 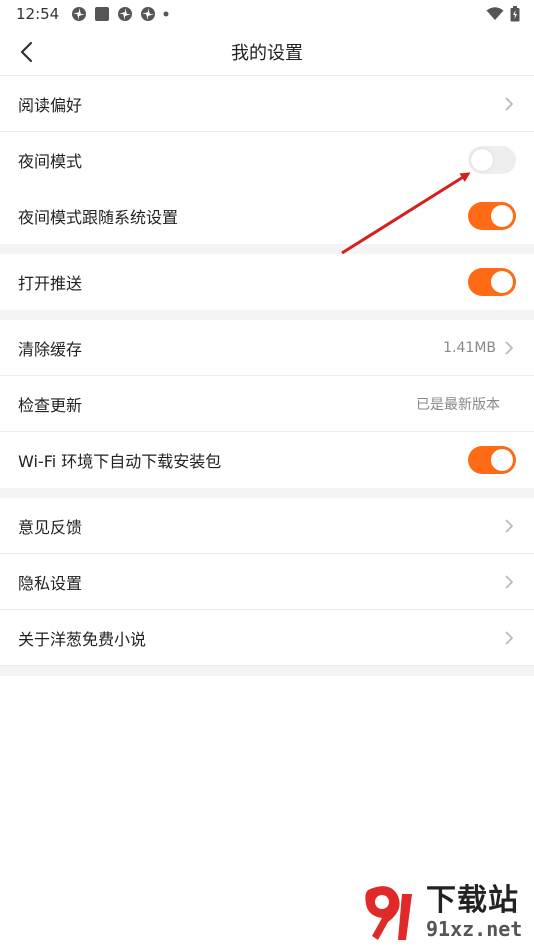 What do you see at coordinates (458, 404) in the screenshot?
I see `update-status-value: 已是最新版本` at bounding box center [458, 404].